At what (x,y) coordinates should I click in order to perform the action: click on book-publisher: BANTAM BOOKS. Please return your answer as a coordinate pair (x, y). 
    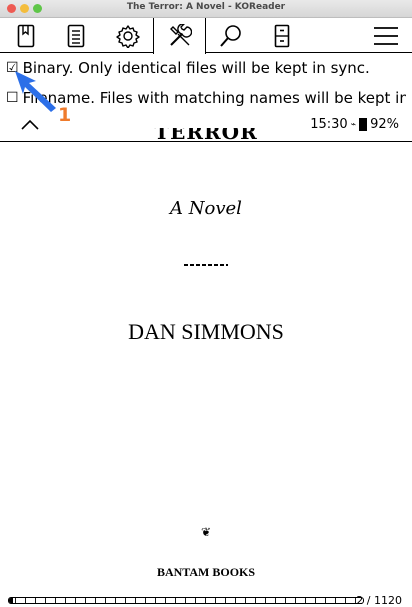
    Looking at the image, I should click on (206, 572).